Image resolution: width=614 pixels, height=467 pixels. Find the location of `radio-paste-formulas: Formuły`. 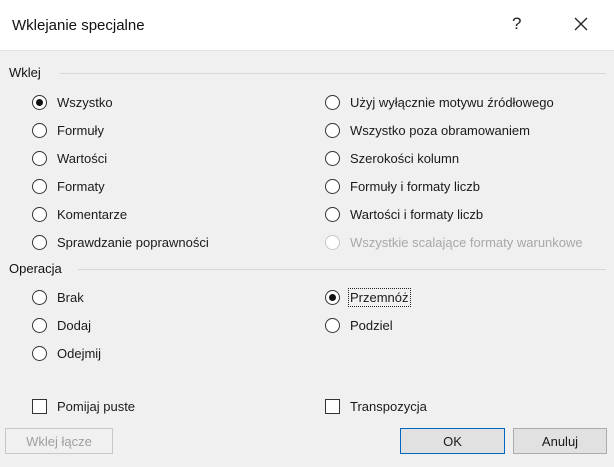

radio-paste-formulas: Formuły is located at coordinates (68, 130).